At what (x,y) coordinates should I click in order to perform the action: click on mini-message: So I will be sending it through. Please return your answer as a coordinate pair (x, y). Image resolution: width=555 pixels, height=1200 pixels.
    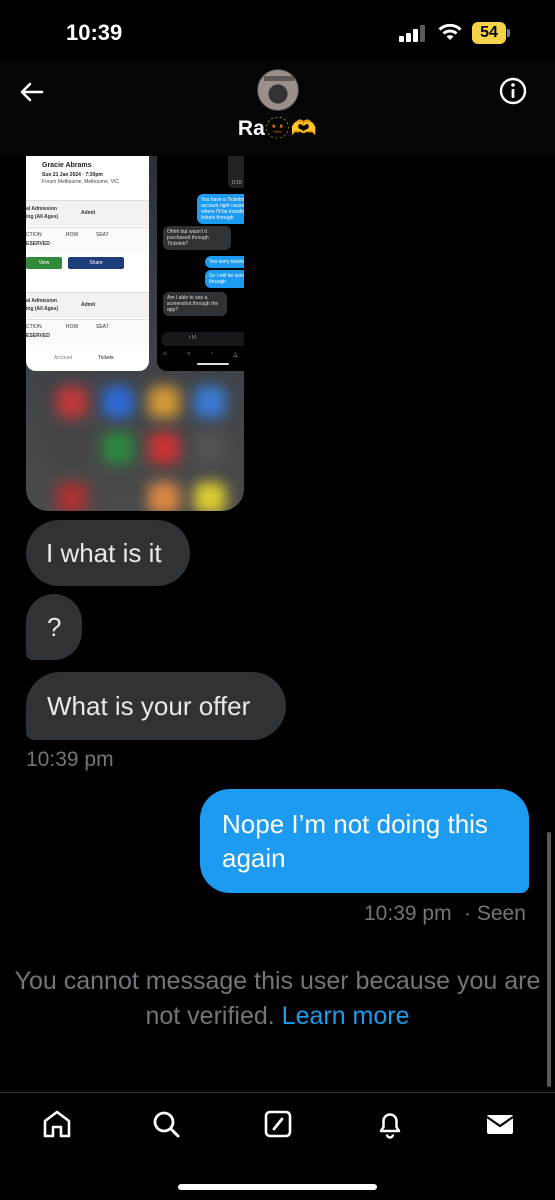
    Looking at the image, I should click on (224, 279).